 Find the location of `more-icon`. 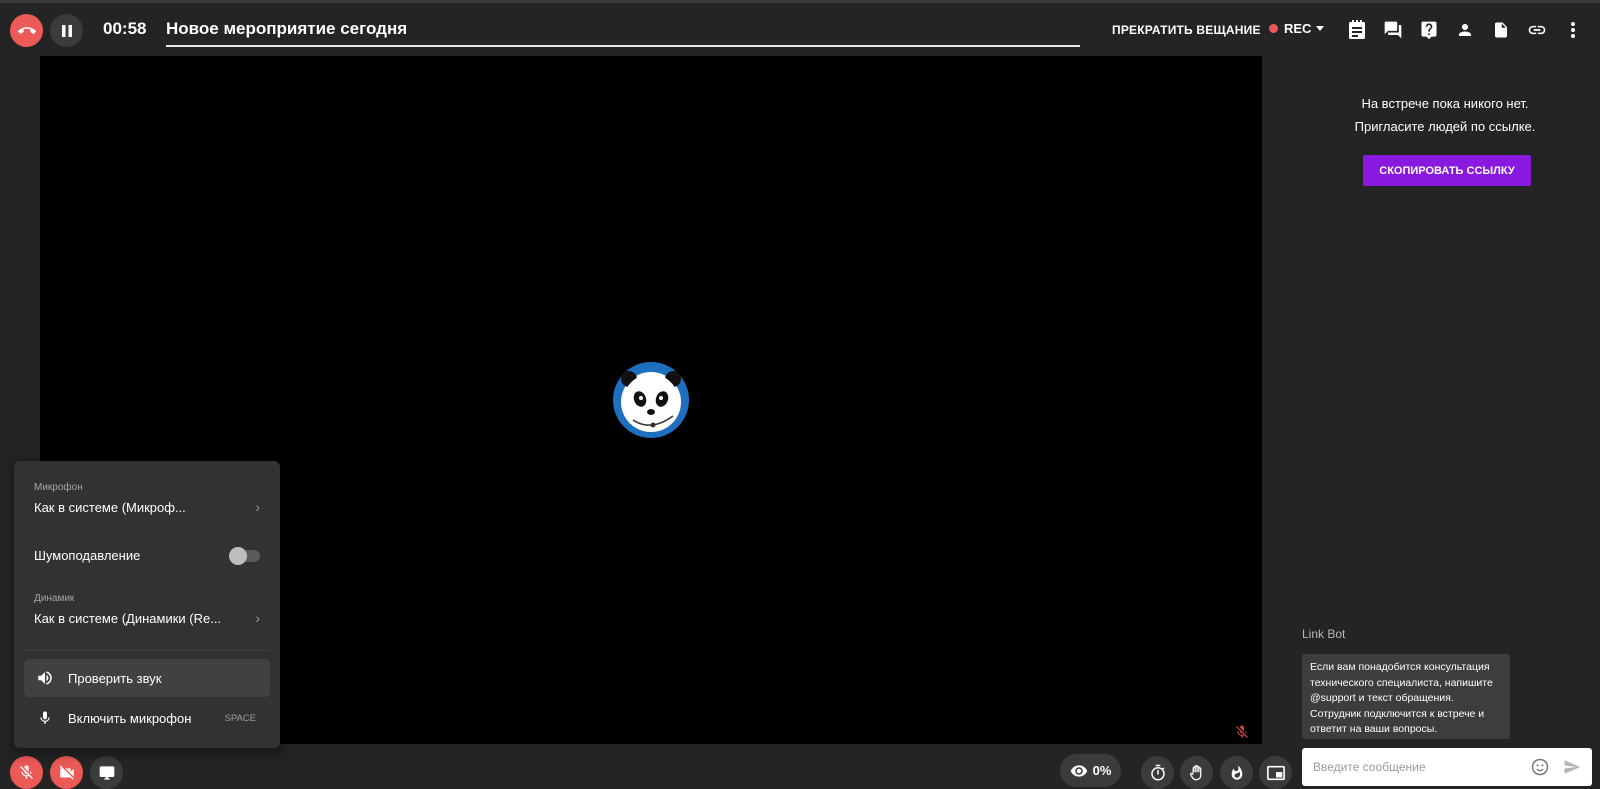

more-icon is located at coordinates (1573, 30).